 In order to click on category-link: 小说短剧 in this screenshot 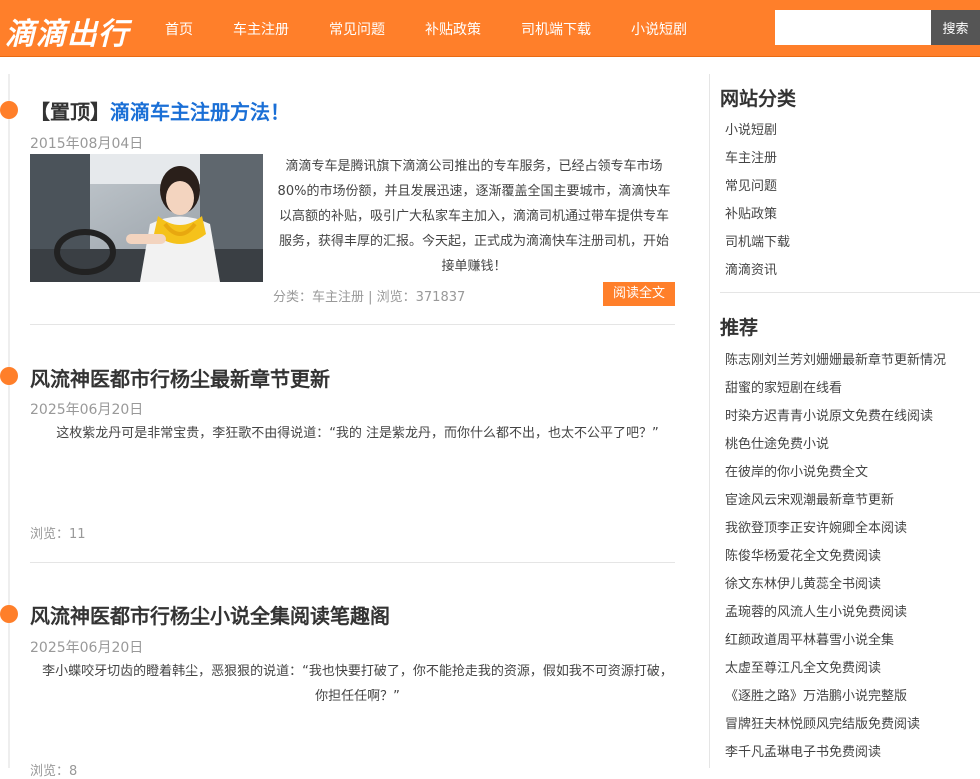, I will do `click(751, 128)`.